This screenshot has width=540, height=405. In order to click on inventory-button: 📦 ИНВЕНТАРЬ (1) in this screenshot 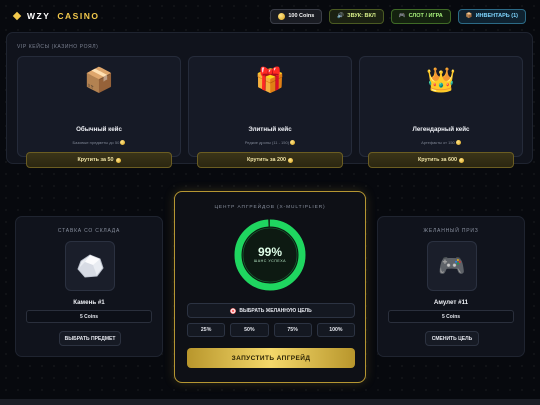, I will do `click(491, 16)`.